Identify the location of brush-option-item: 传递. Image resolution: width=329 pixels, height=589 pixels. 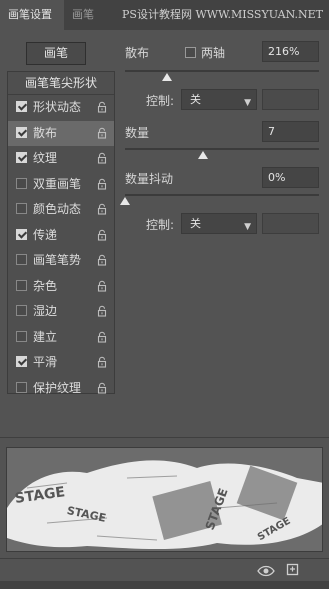
(61, 235).